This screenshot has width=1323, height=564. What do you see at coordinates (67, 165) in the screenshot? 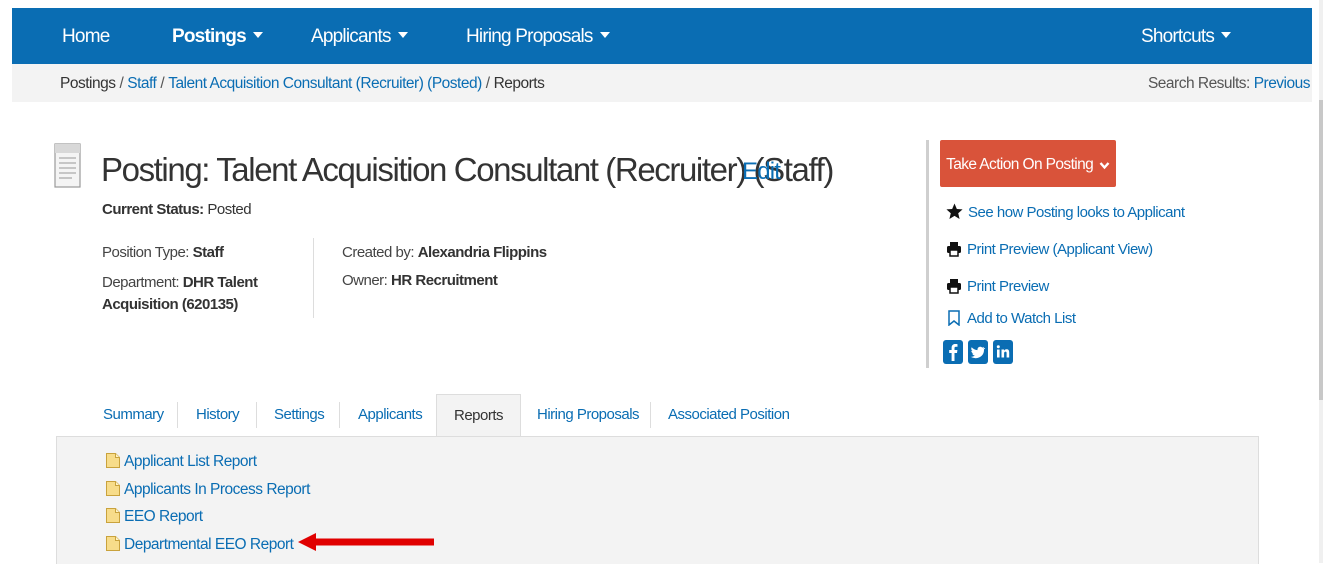
I see `document-icon` at bounding box center [67, 165].